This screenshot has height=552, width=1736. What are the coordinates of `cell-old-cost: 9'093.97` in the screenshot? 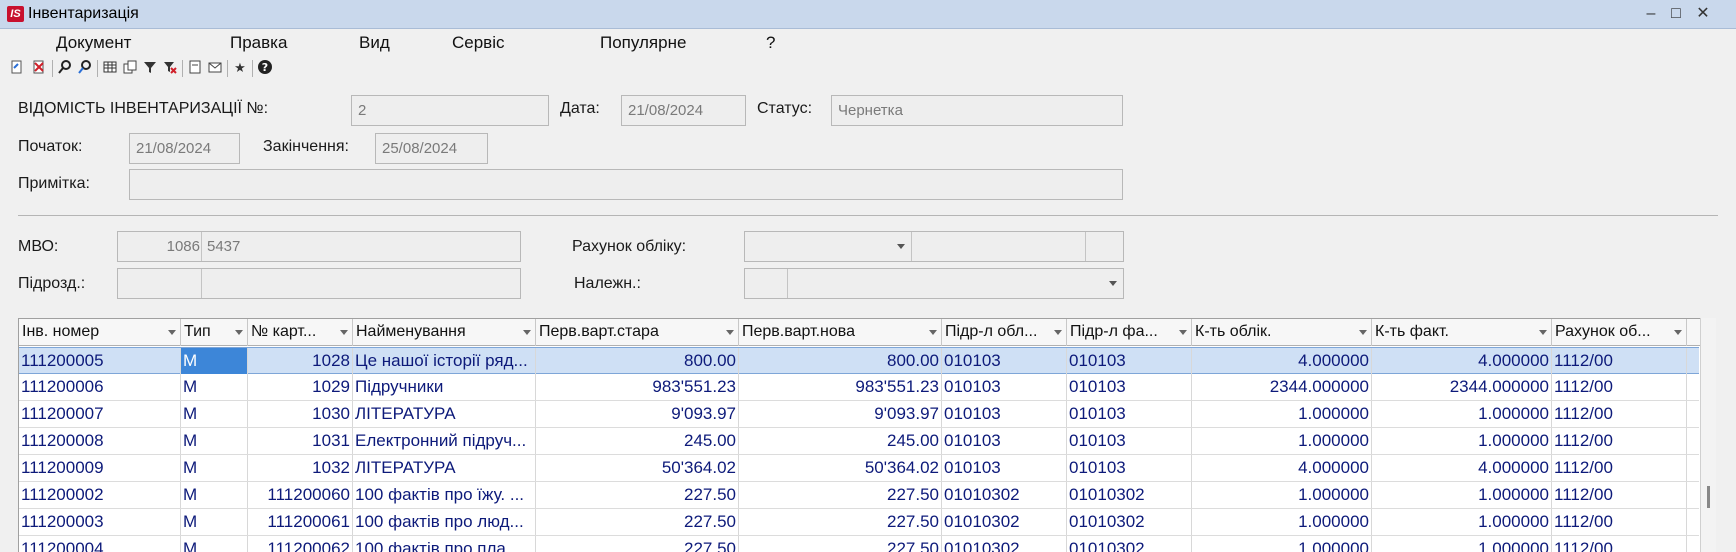 It's located at (637, 414).